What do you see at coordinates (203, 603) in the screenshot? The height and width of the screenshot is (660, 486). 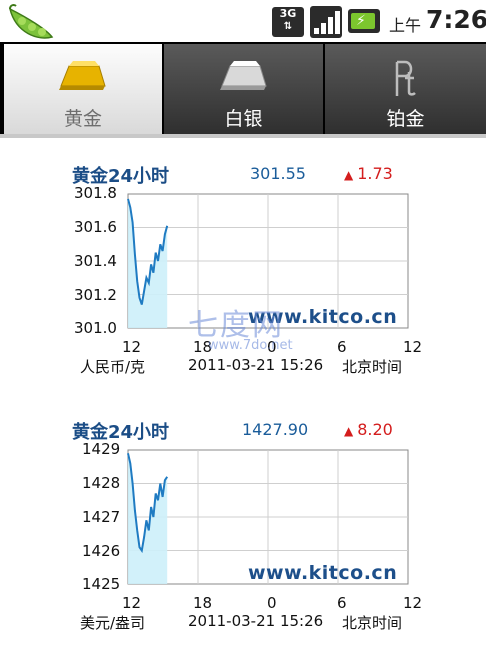 I see `x-tick-label: 18` at bounding box center [203, 603].